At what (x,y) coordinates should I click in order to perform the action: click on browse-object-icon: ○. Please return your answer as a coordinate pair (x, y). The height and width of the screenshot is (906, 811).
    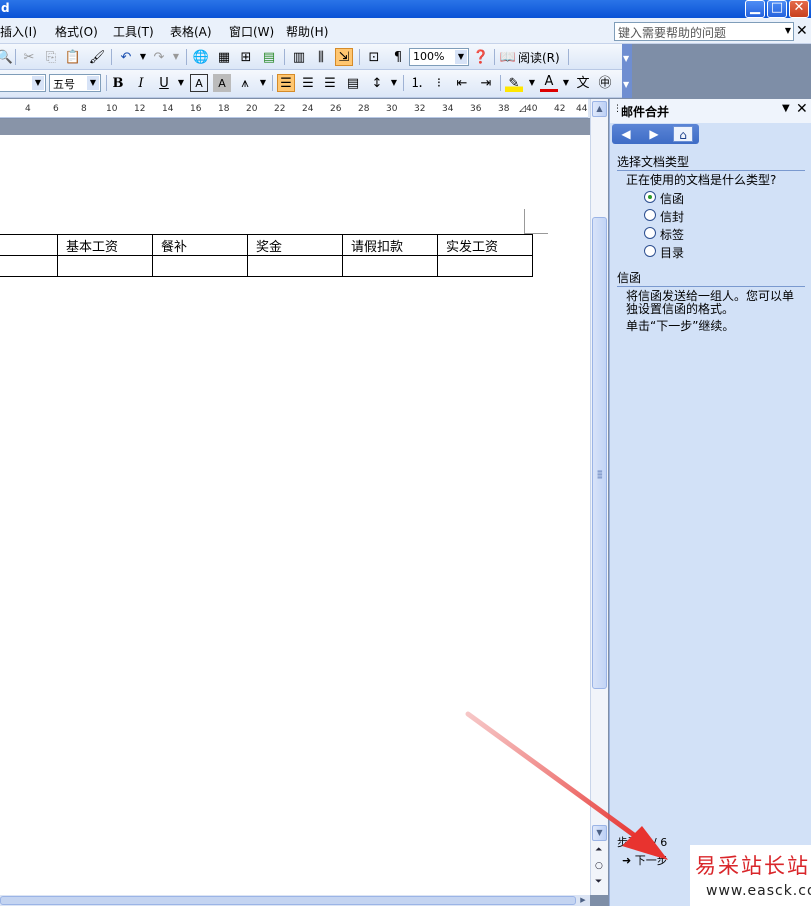
    Looking at the image, I should click on (599, 866).